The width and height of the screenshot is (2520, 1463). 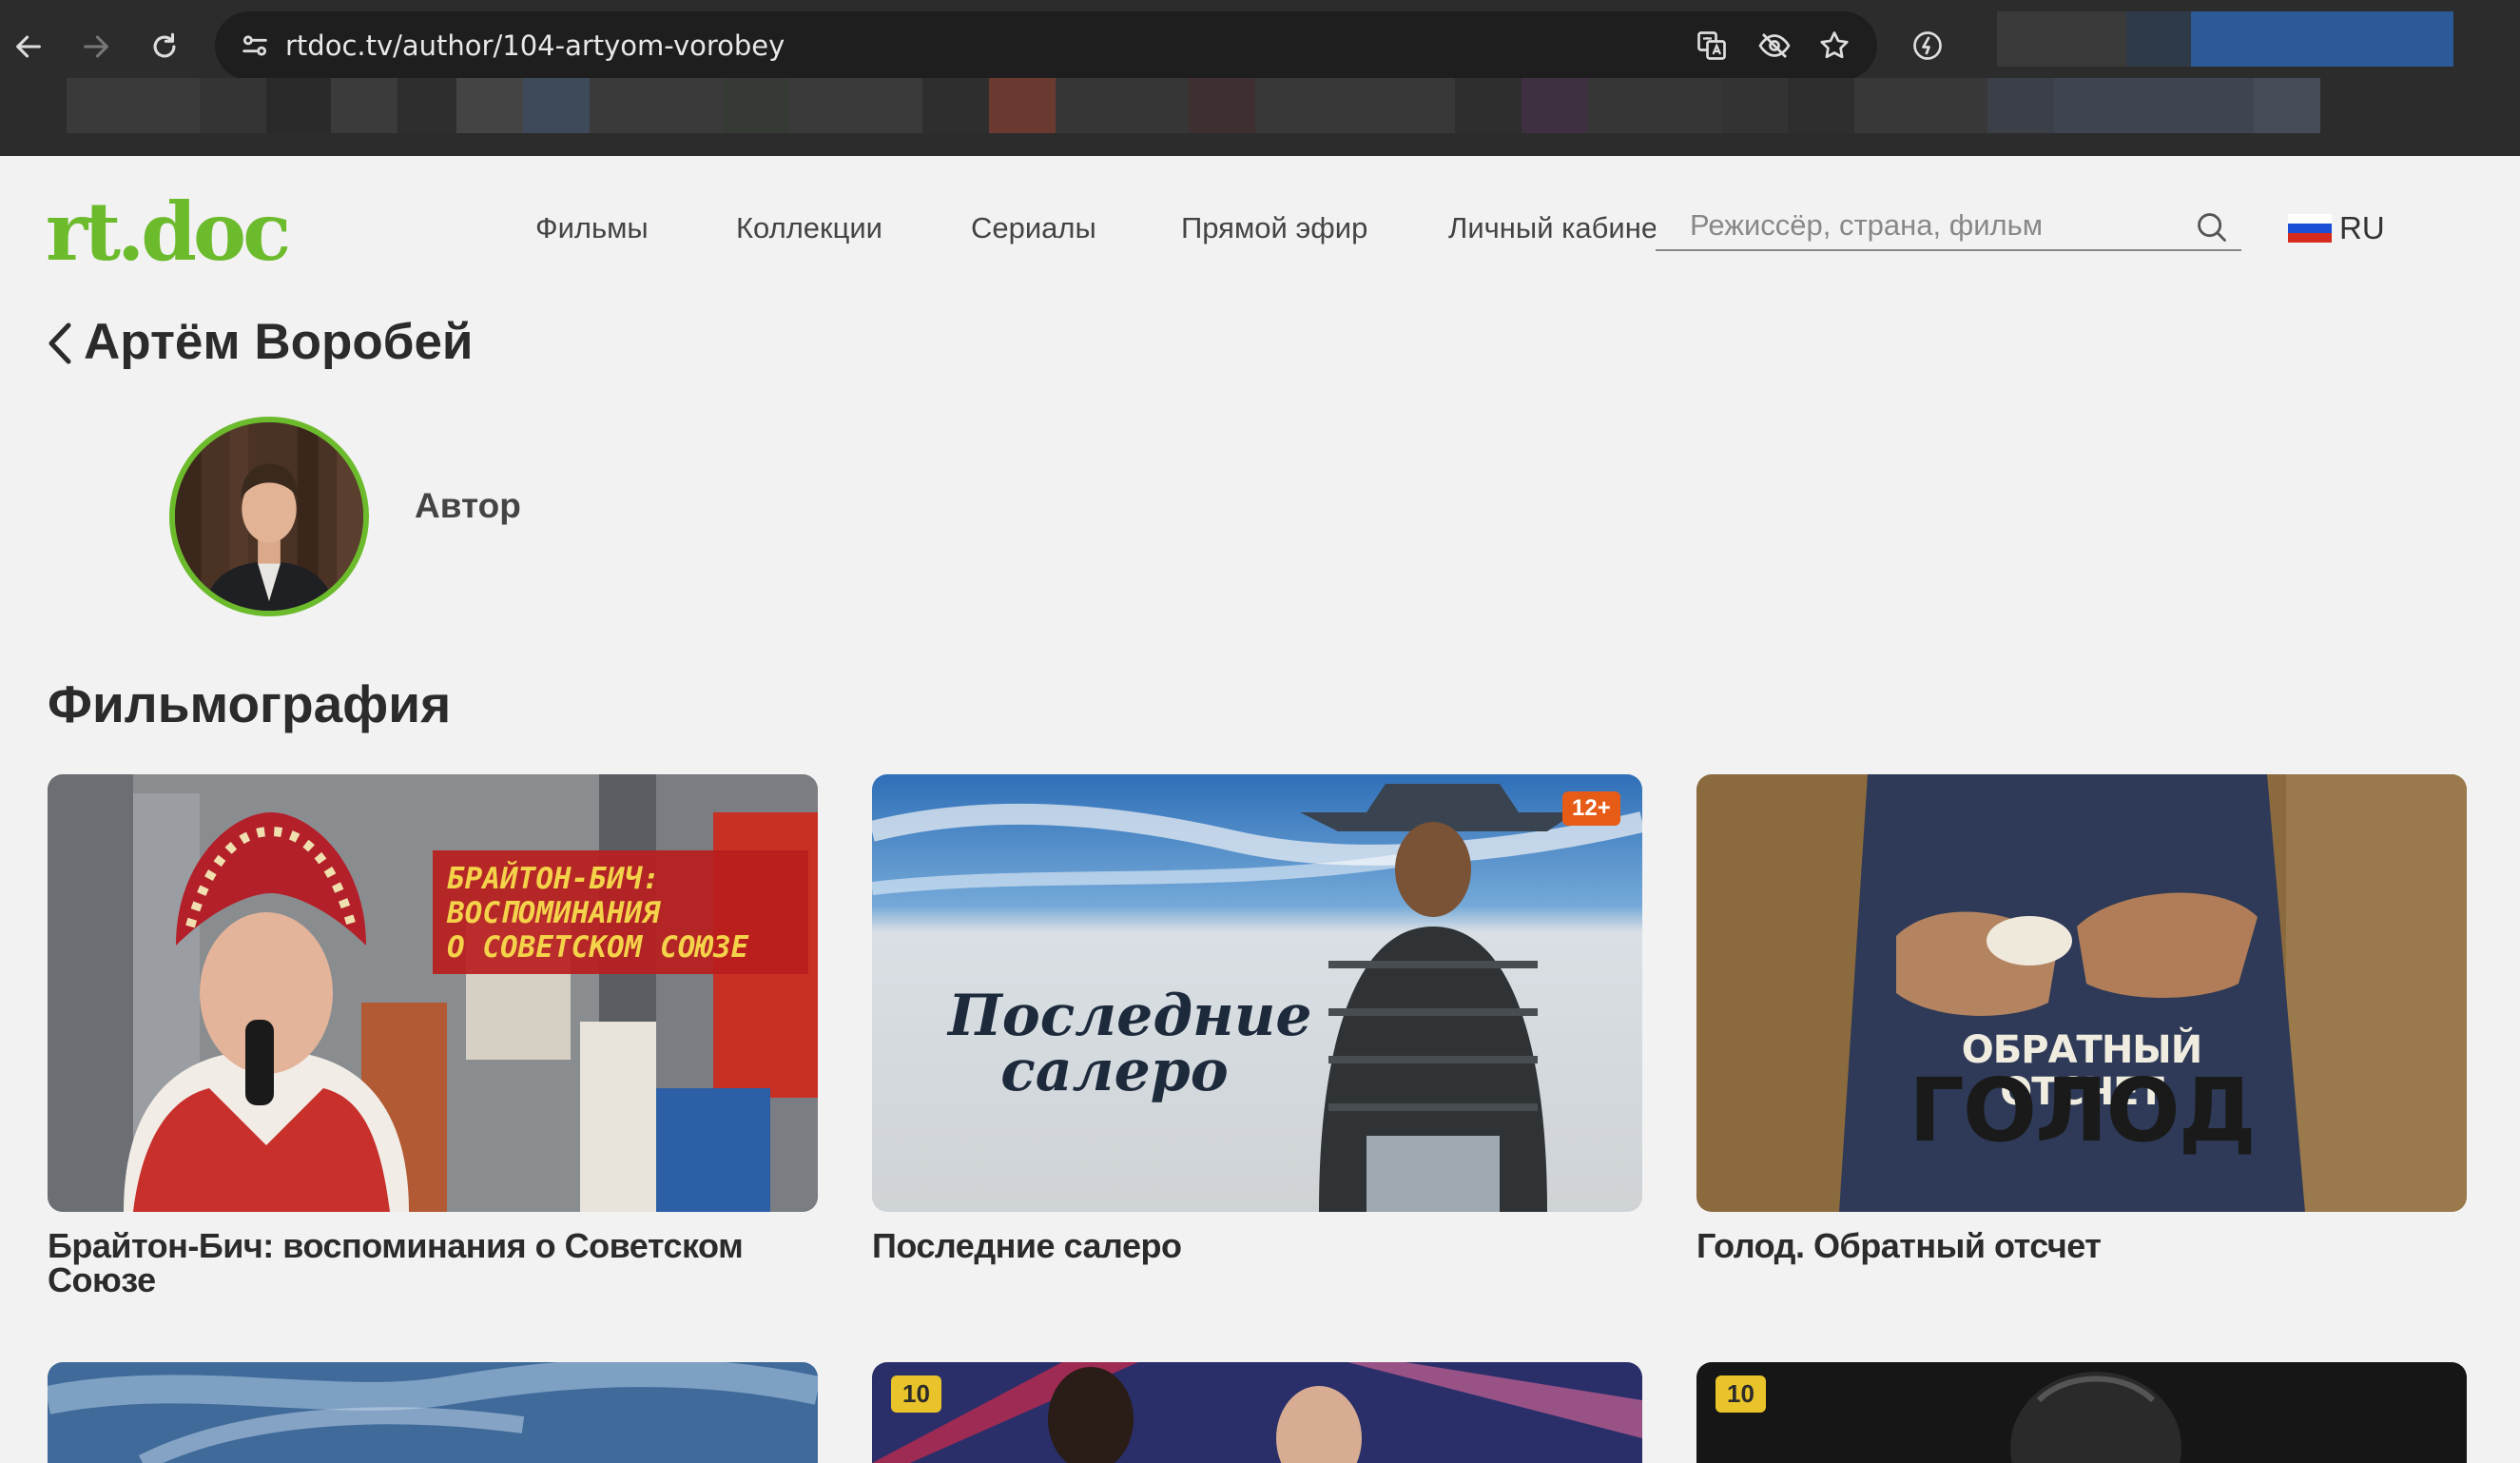 I want to click on poster-line: ГОЛОД, so click(x=2082, y=1110).